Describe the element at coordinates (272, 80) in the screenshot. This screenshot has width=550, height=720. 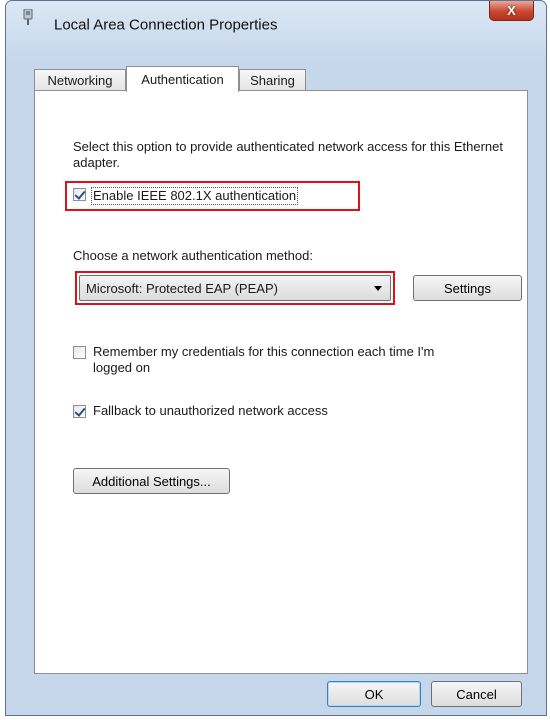
I see `tab-sharing: Sharing` at that location.